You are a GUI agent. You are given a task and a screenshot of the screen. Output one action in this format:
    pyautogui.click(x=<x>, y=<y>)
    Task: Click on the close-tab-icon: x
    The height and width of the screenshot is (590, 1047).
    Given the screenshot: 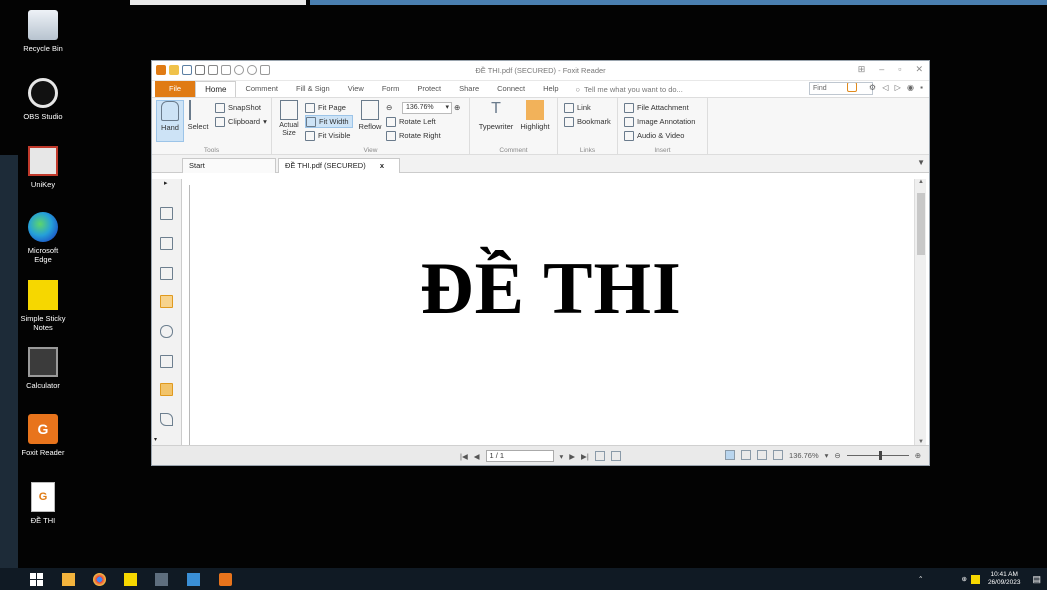 What is the action you would take?
    pyautogui.click(x=382, y=165)
    